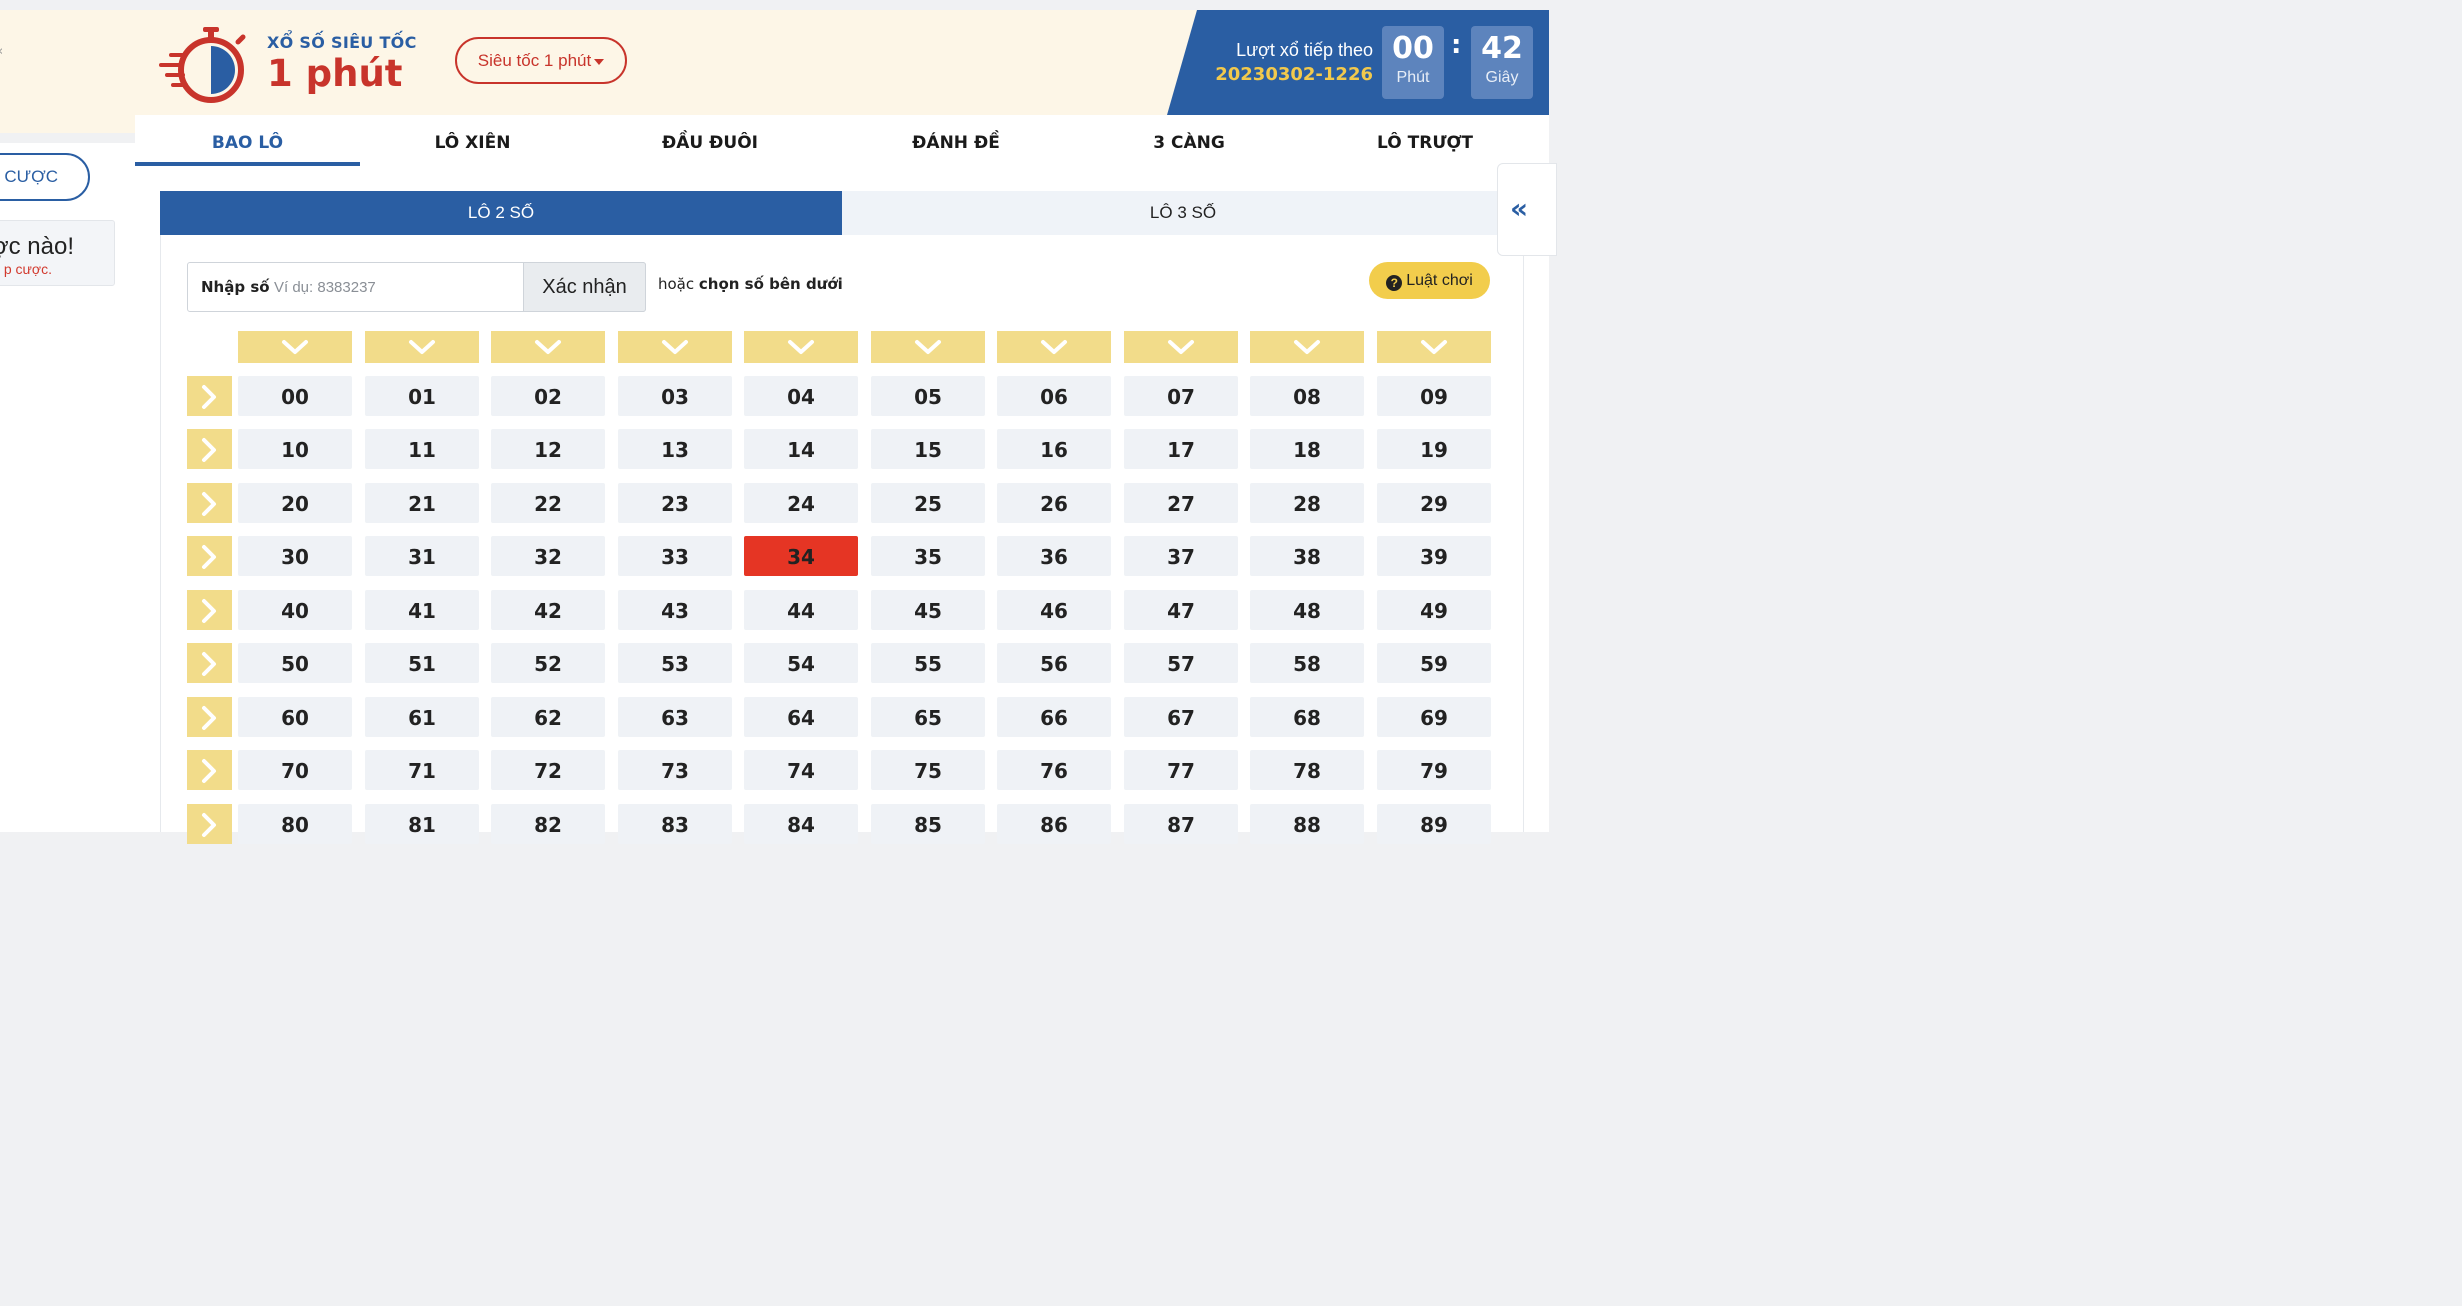 This screenshot has width=2462, height=1306. What do you see at coordinates (1181, 717) in the screenshot?
I see `number-cell: 67` at bounding box center [1181, 717].